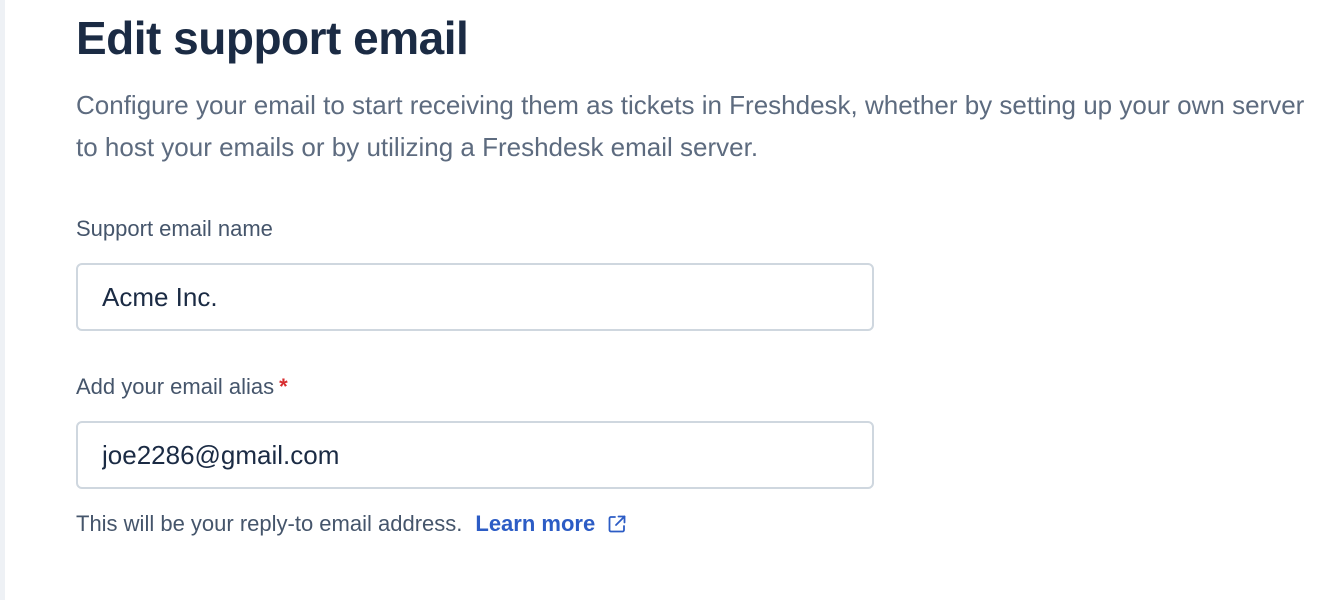 The image size is (1343, 600). What do you see at coordinates (2, 300) in the screenshot?
I see `left-rail` at bounding box center [2, 300].